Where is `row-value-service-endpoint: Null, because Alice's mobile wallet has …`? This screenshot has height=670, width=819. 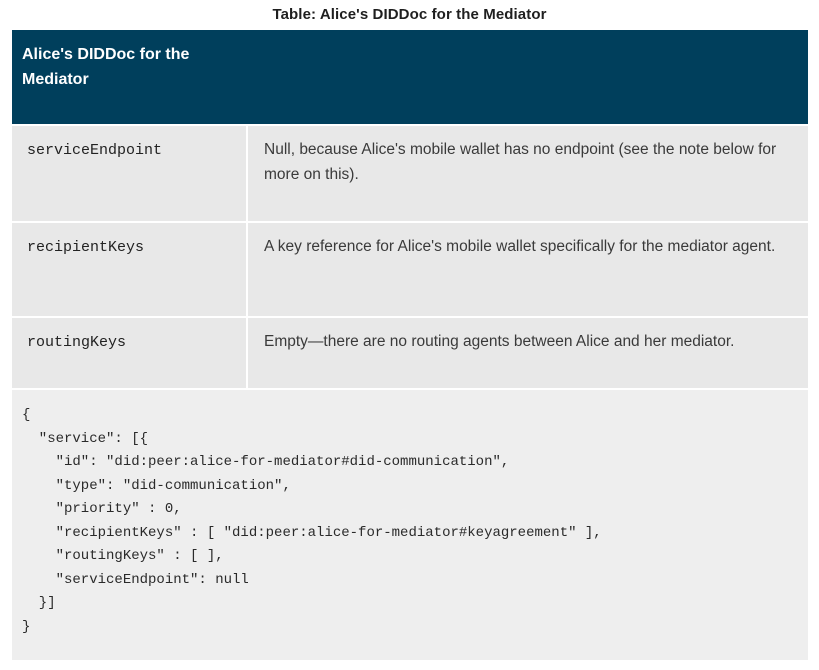 row-value-service-endpoint: Null, because Alice's mobile wallet has … is located at coordinates (520, 162).